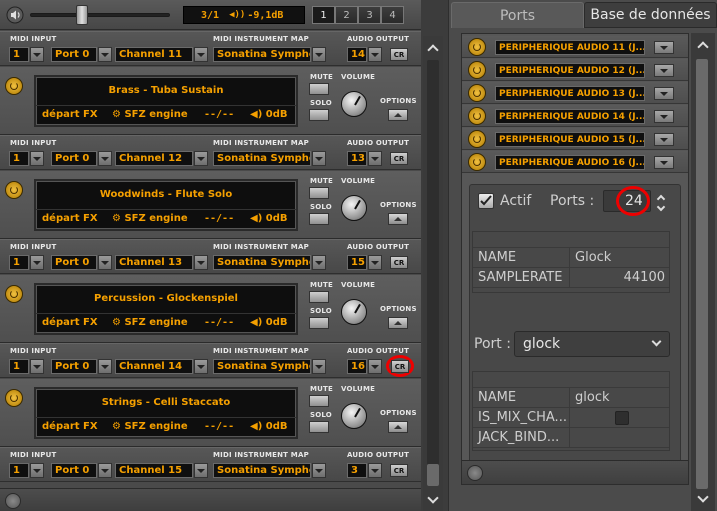  I want to click on midi-channel-select: Channel 15, so click(161, 470).